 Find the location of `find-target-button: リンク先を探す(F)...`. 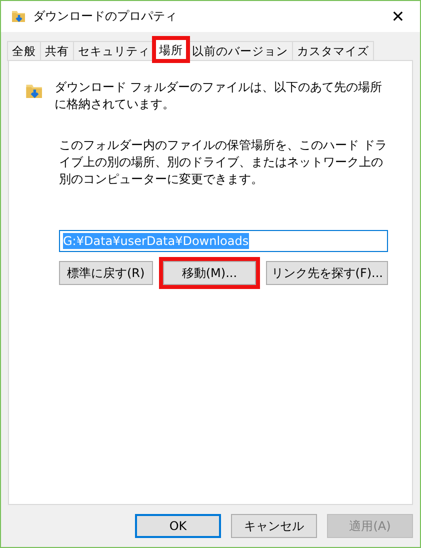

find-target-button: リンク先を探す(F)... is located at coordinates (327, 273).